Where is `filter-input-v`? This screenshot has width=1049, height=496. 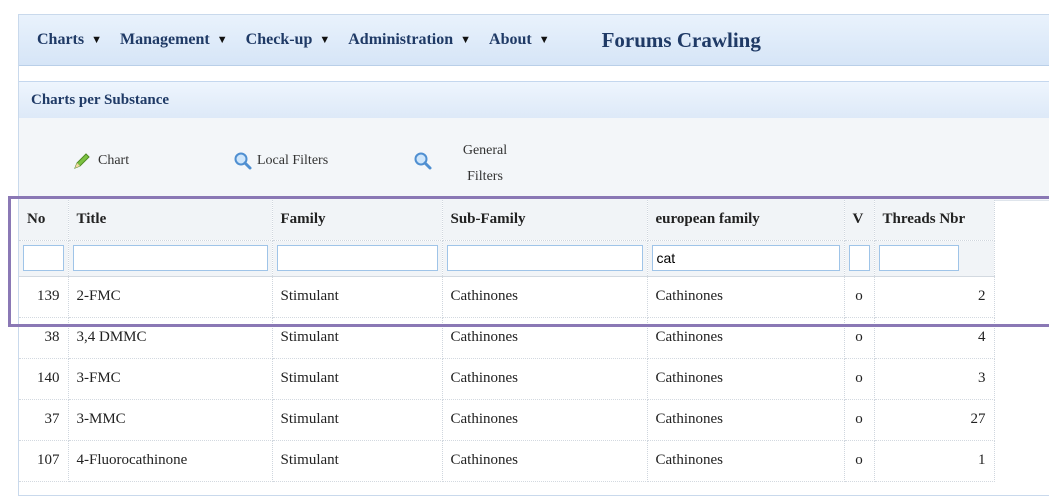 filter-input-v is located at coordinates (859, 258).